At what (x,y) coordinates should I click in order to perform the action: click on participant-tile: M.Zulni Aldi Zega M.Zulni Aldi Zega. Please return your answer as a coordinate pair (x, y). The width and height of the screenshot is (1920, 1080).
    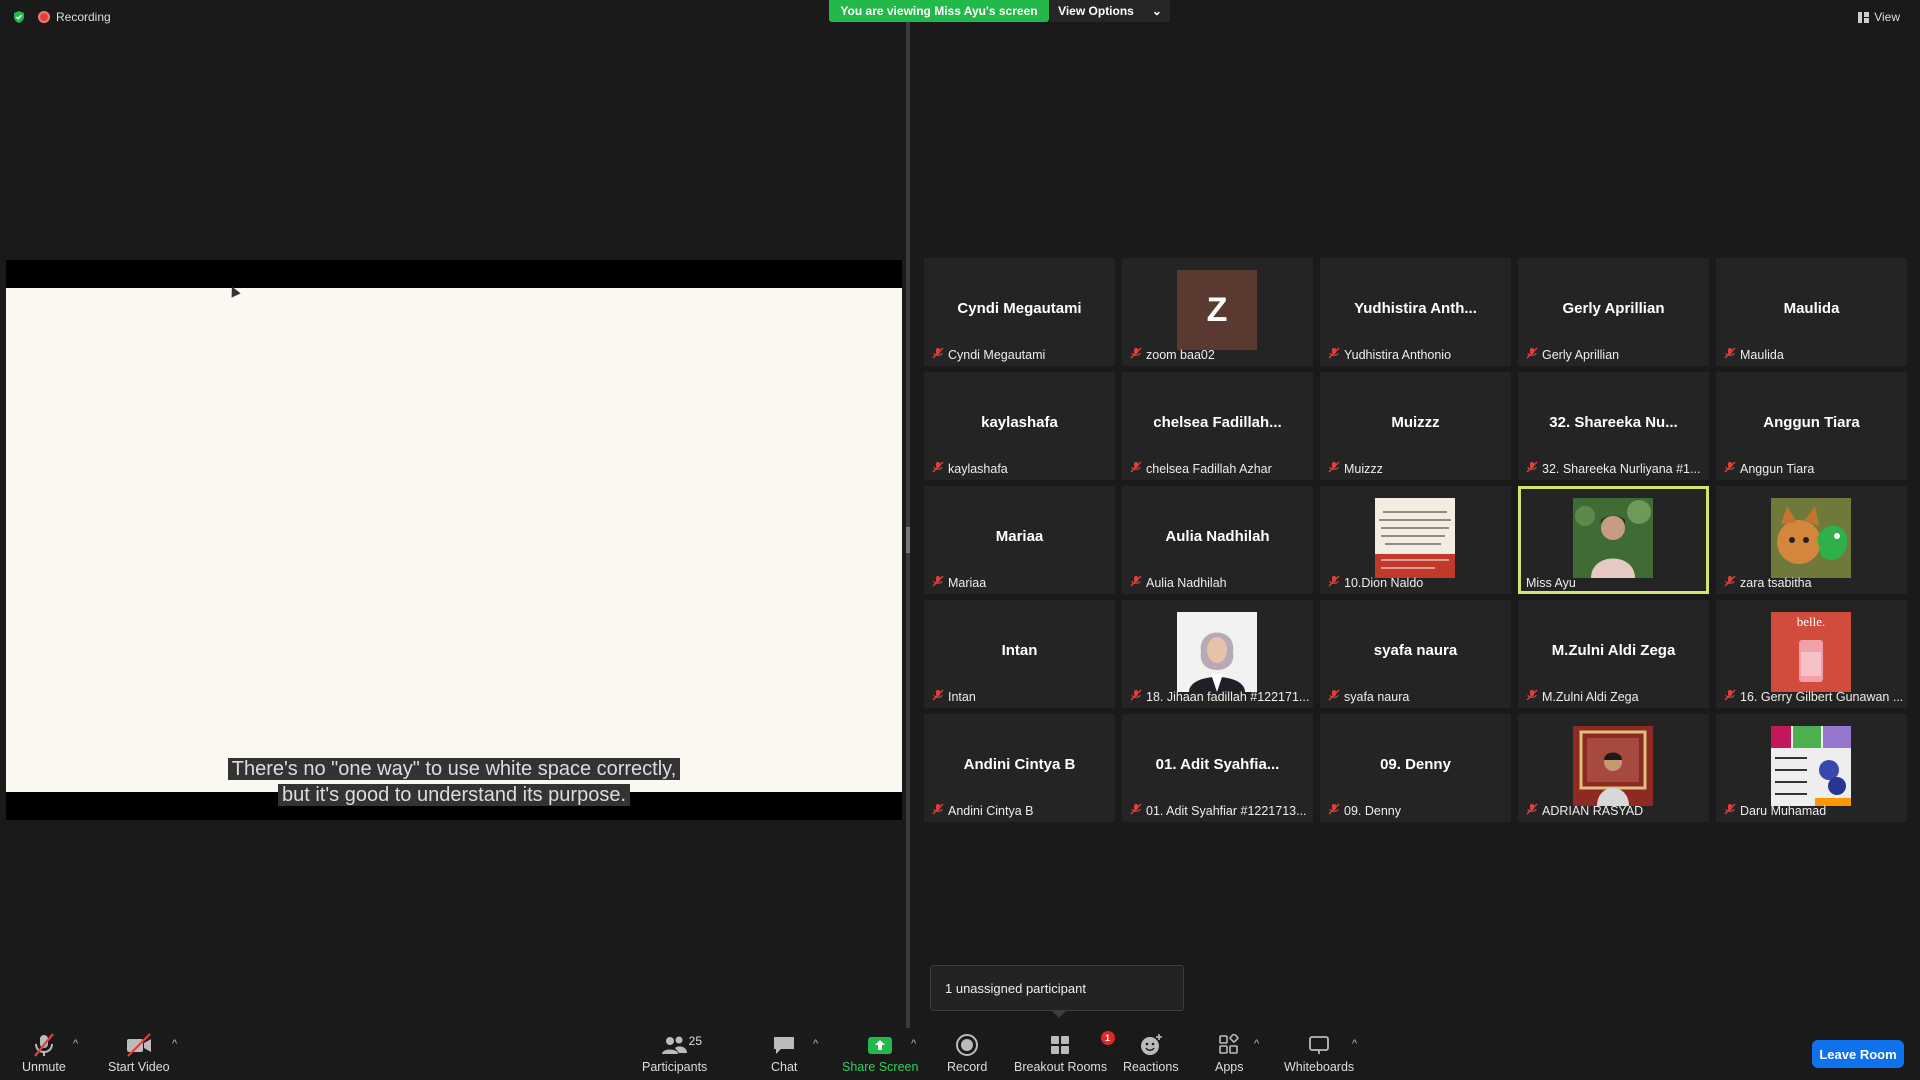
    Looking at the image, I should click on (1613, 654).